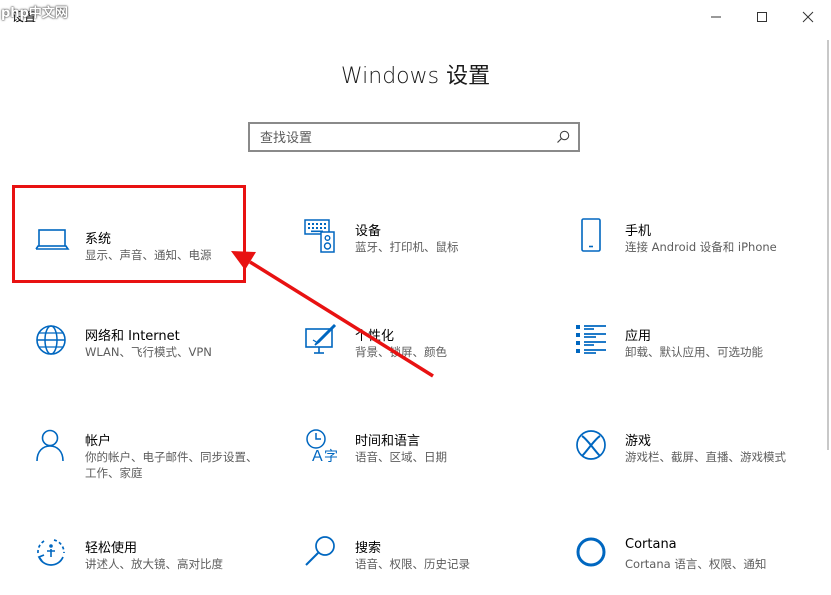 The image size is (831, 595). What do you see at coordinates (368, 548) in the screenshot?
I see `tile-title: 搜索` at bounding box center [368, 548].